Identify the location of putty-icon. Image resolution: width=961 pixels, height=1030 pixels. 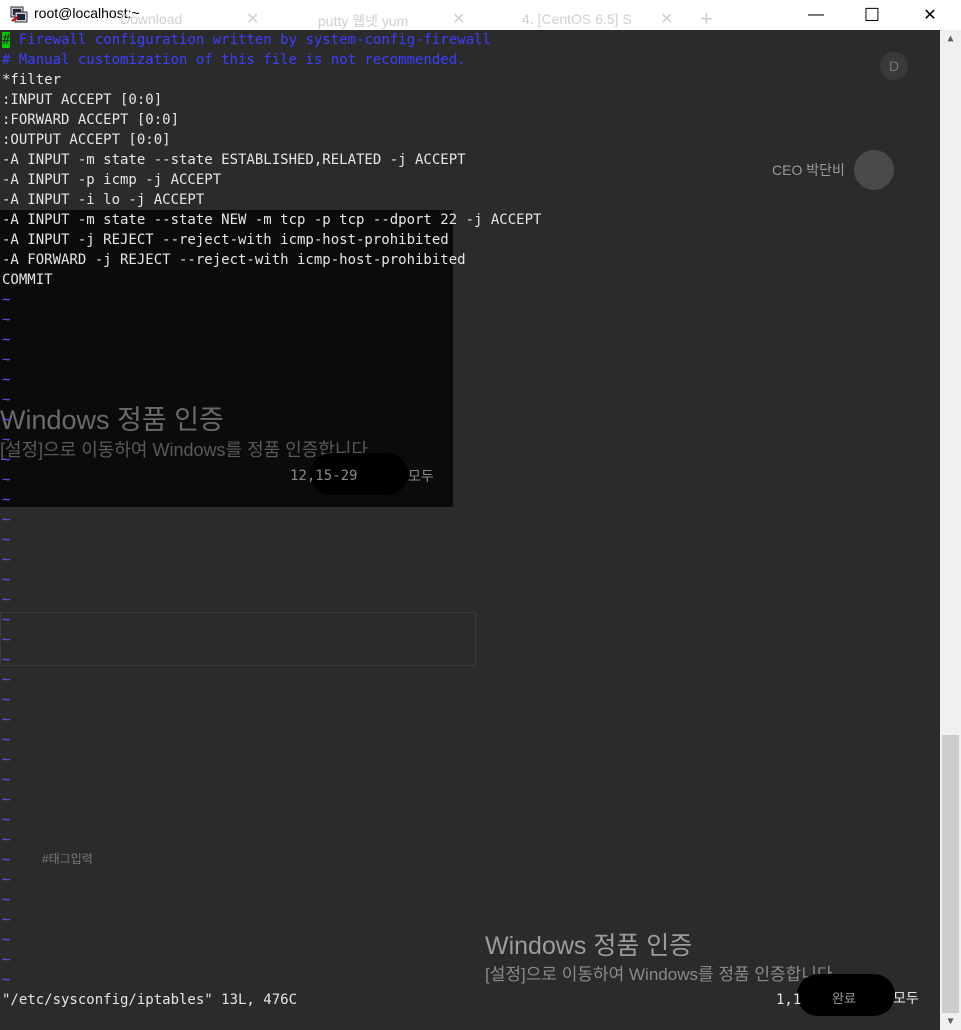
(19, 14).